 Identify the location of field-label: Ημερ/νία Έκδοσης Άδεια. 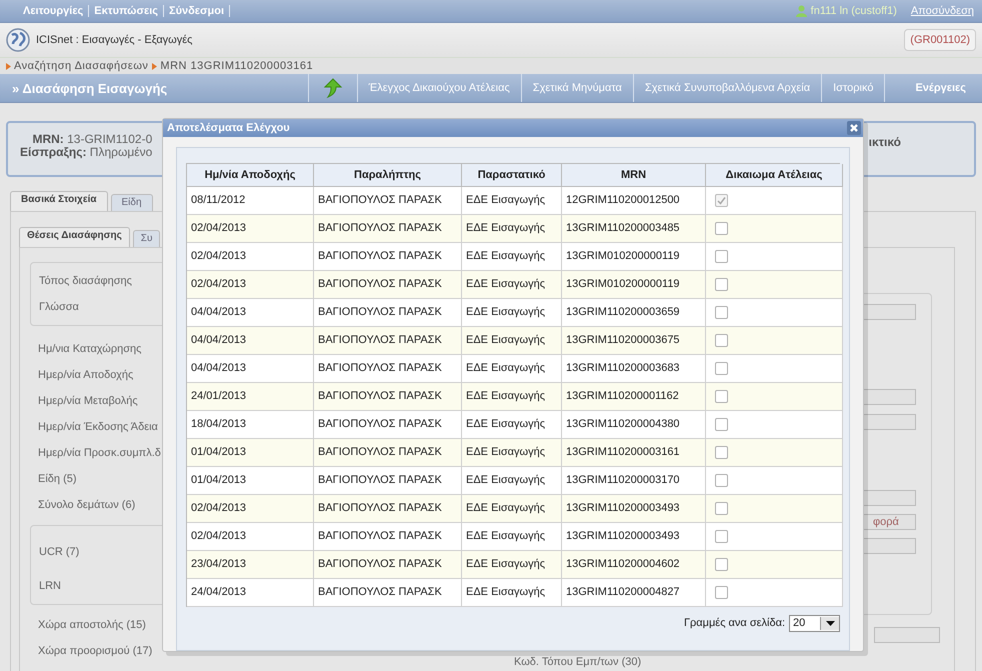
(97, 427).